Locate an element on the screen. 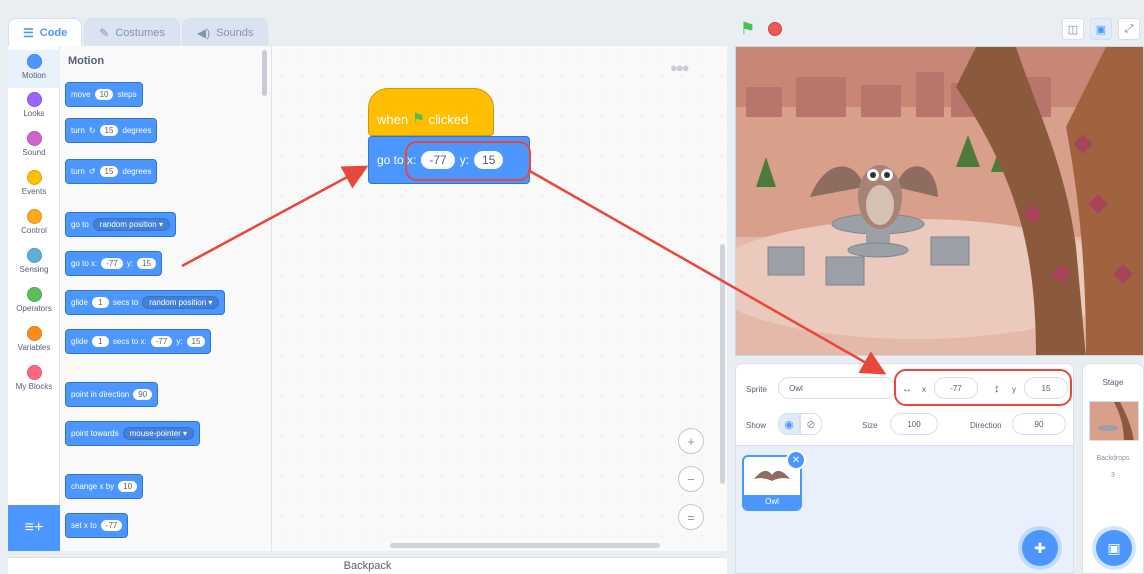 The width and height of the screenshot is (1144, 574). stage-thumbnail is located at coordinates (1114, 421).